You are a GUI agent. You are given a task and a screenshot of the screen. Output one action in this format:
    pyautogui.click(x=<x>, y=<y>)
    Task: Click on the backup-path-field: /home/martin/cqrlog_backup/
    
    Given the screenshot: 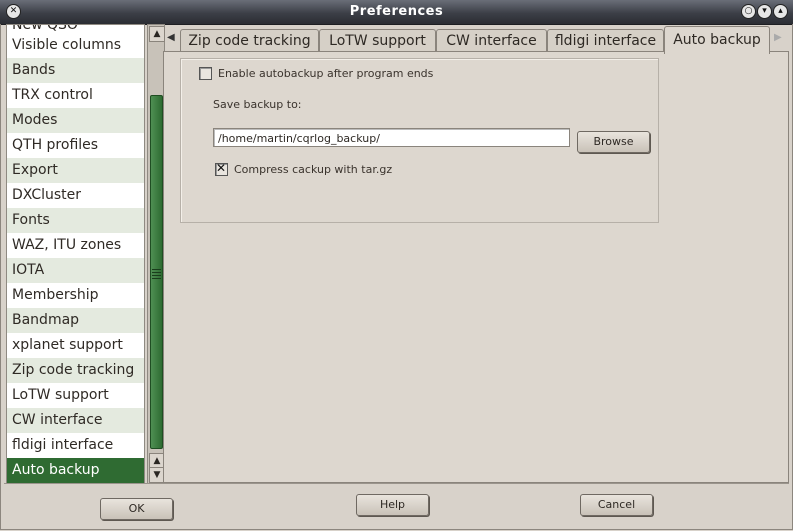 What is the action you would take?
    pyautogui.click(x=391, y=137)
    